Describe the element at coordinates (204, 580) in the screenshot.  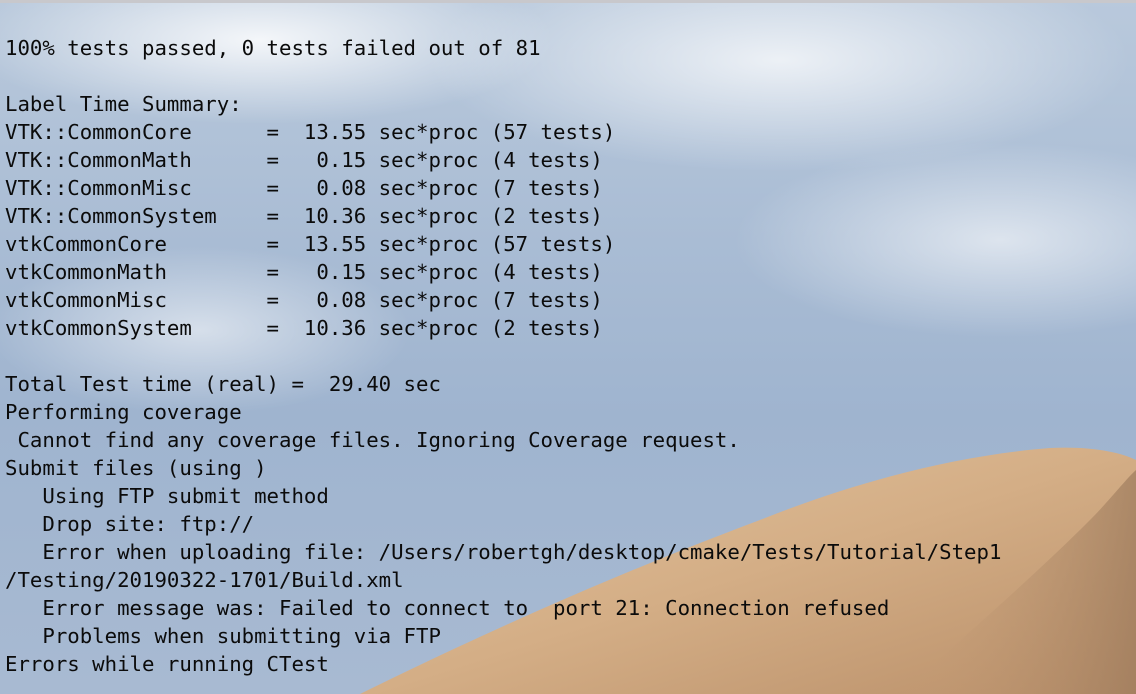
I see `terminal-line: /Testing/20190322-1701/Build.xml` at that location.